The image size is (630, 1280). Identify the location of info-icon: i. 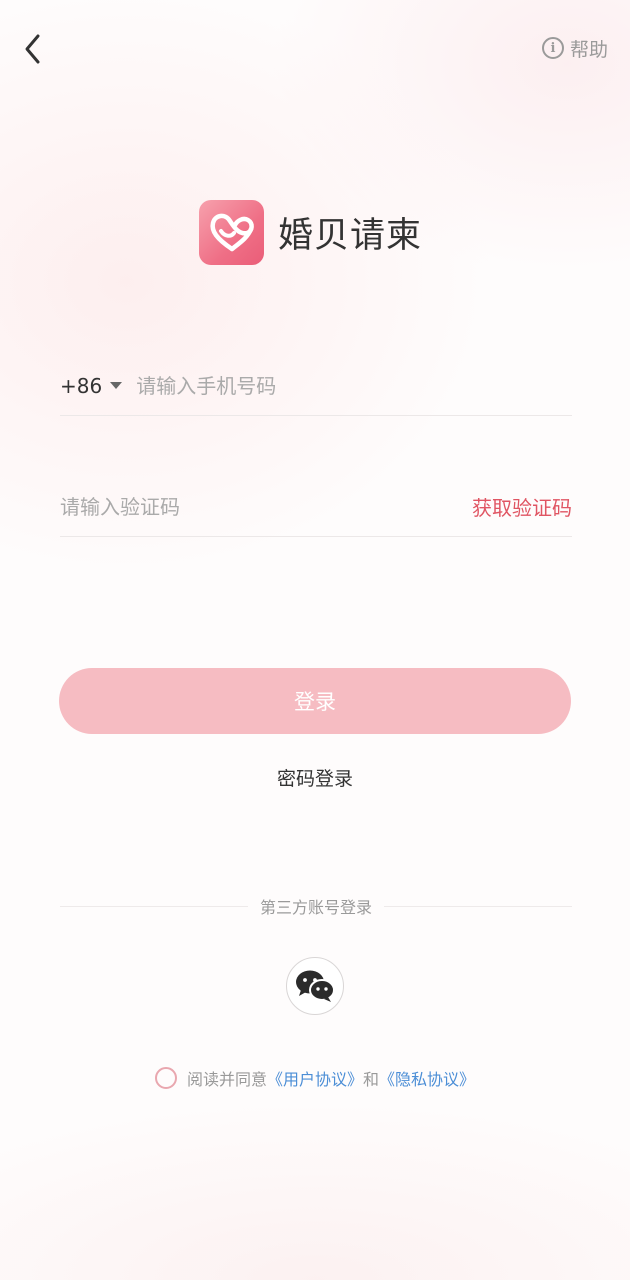
(552, 48).